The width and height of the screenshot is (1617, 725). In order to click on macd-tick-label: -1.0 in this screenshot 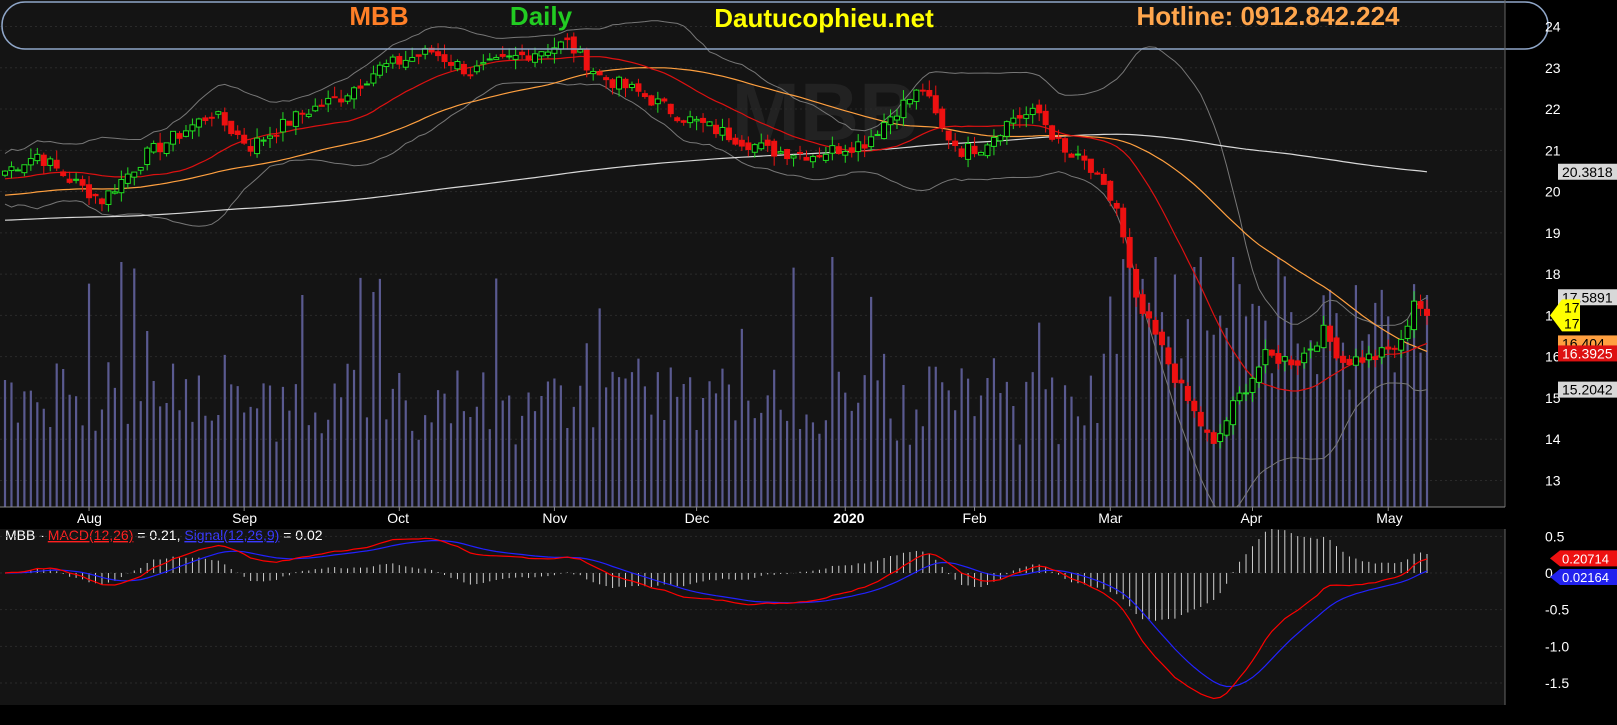, I will do `click(1557, 646)`.